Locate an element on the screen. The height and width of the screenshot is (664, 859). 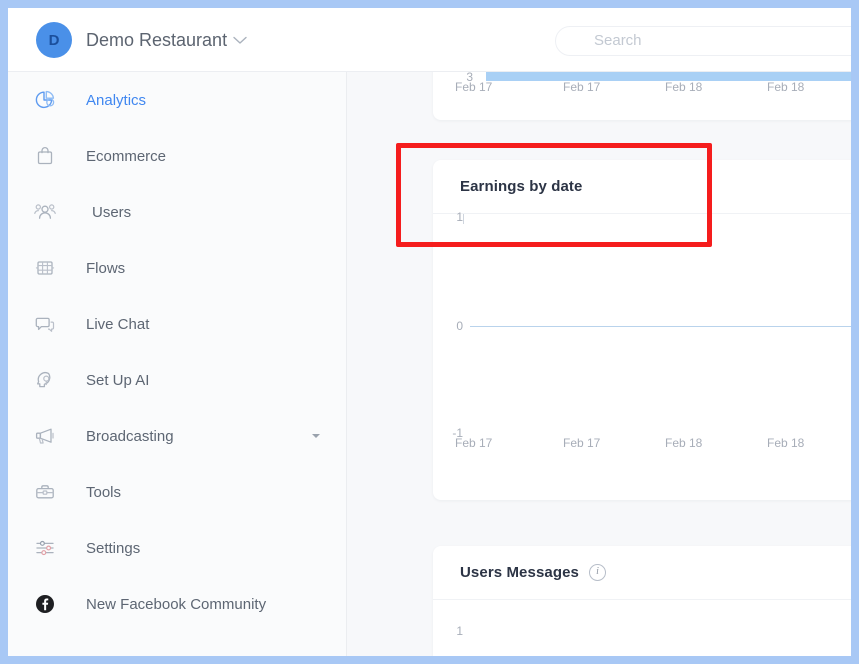
sidebar-item-analytics: Analytics is located at coordinates (177, 100).